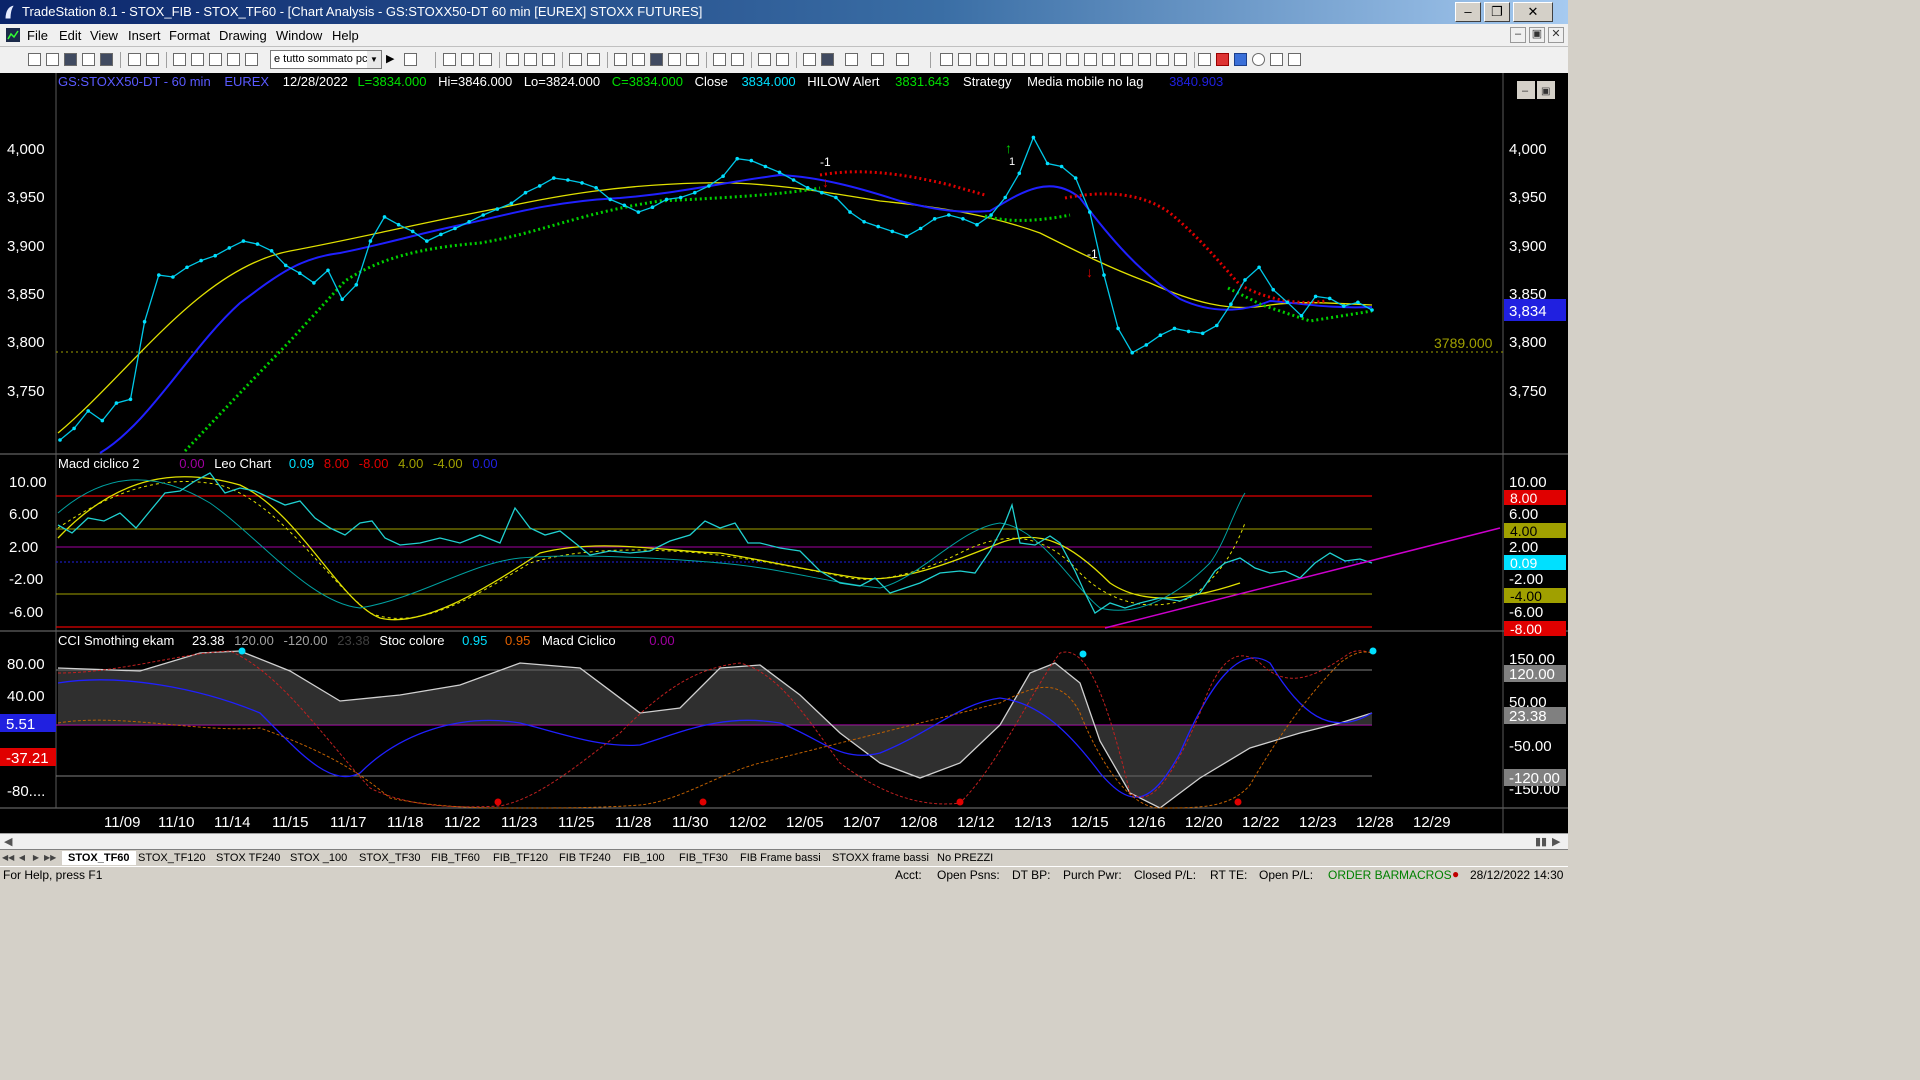 This screenshot has height=1080, width=1920. What do you see at coordinates (99, 858) in the screenshot?
I see `tab-stox-tf60: STOX_TF60` at bounding box center [99, 858].